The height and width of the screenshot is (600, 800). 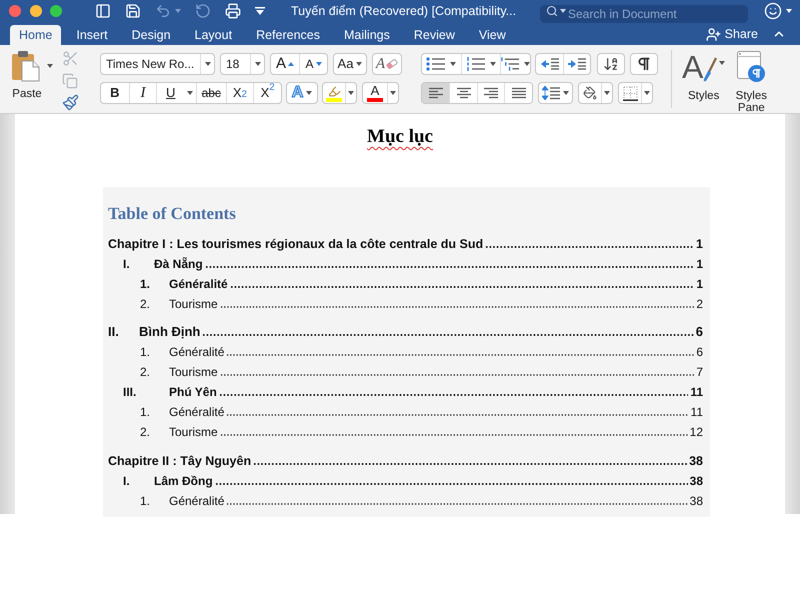 I want to click on bullet-list-icon, so click(x=436, y=64).